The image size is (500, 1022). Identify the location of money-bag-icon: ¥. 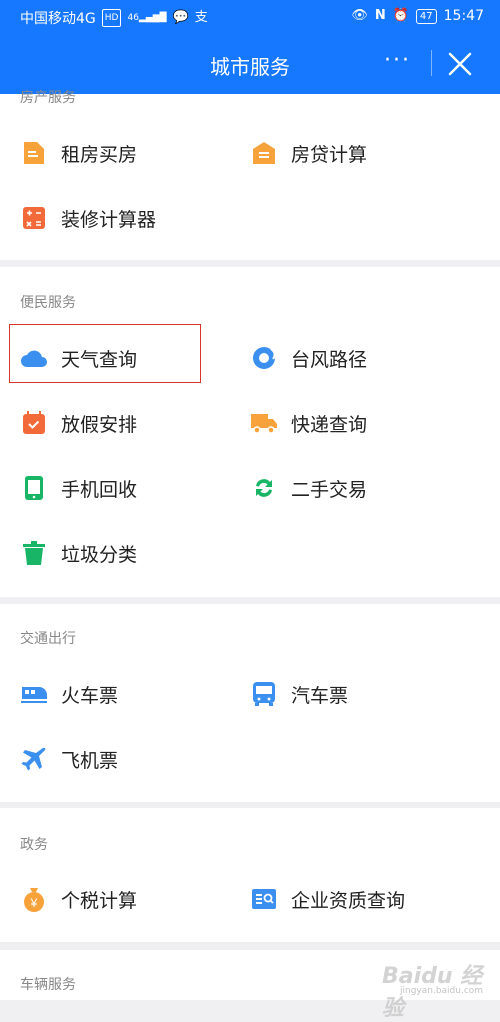
(34, 899).